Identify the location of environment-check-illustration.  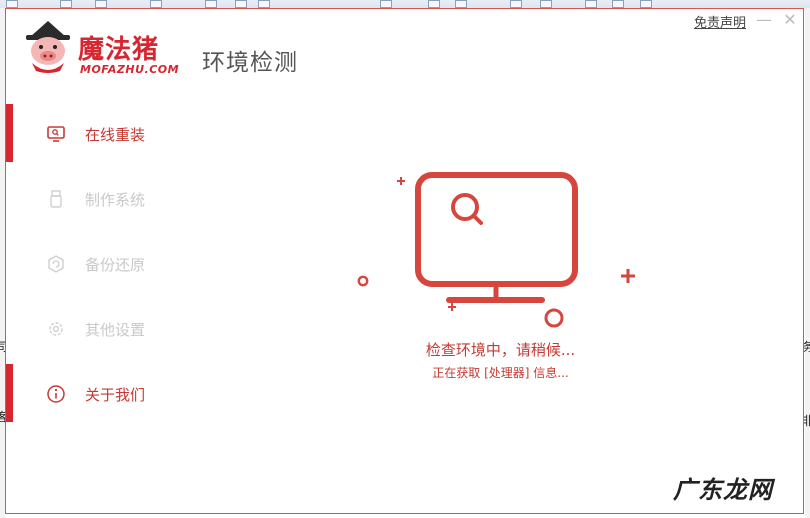
(501, 249).